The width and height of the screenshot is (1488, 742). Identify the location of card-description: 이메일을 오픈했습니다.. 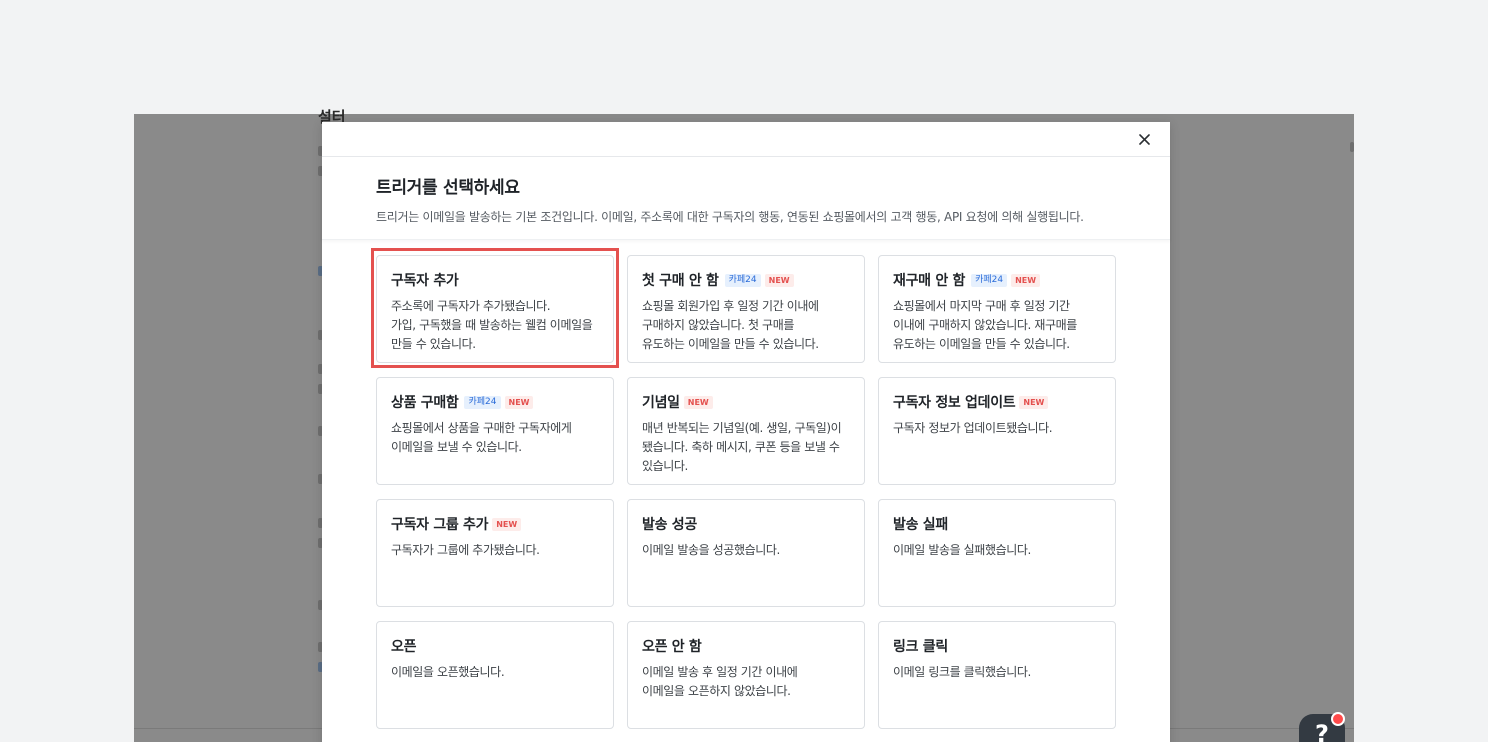
(448, 672).